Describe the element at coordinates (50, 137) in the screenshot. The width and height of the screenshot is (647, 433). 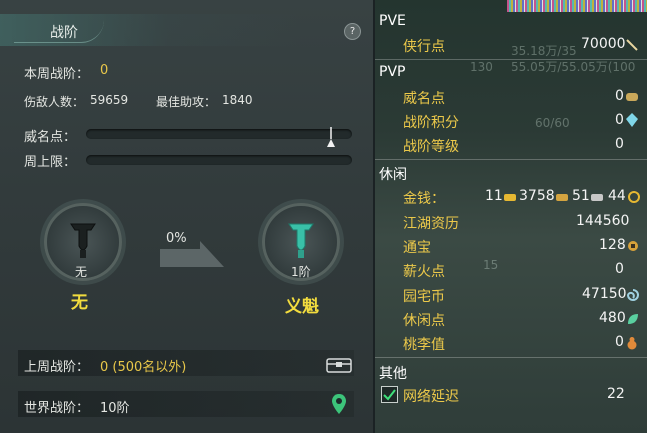
I see `prestige-label: 威名点：` at that location.